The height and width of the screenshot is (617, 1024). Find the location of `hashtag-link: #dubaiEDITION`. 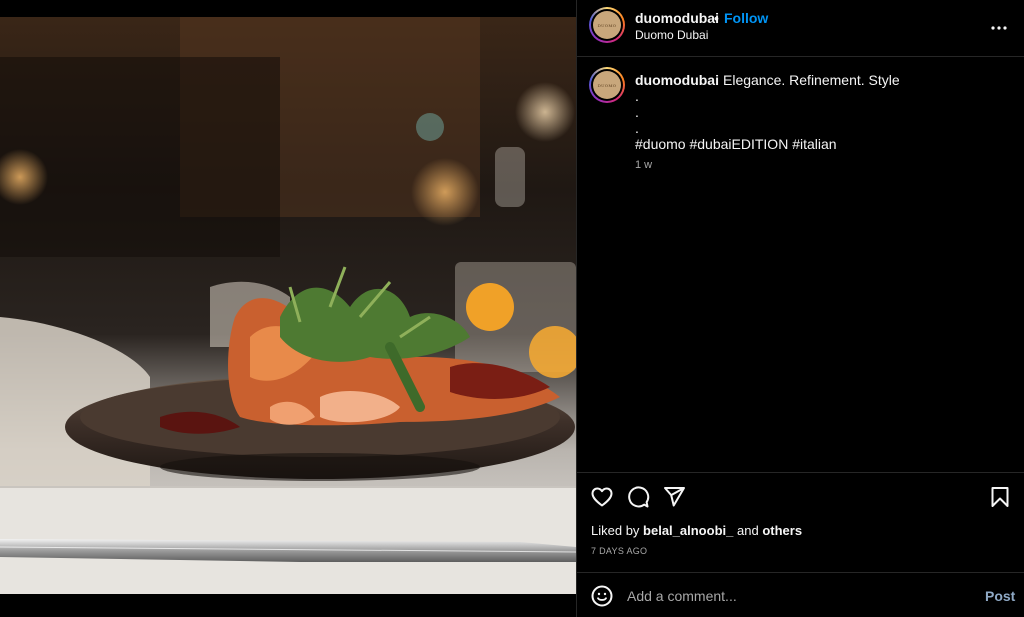

hashtag-link: #dubaiEDITION is located at coordinates (738, 144).